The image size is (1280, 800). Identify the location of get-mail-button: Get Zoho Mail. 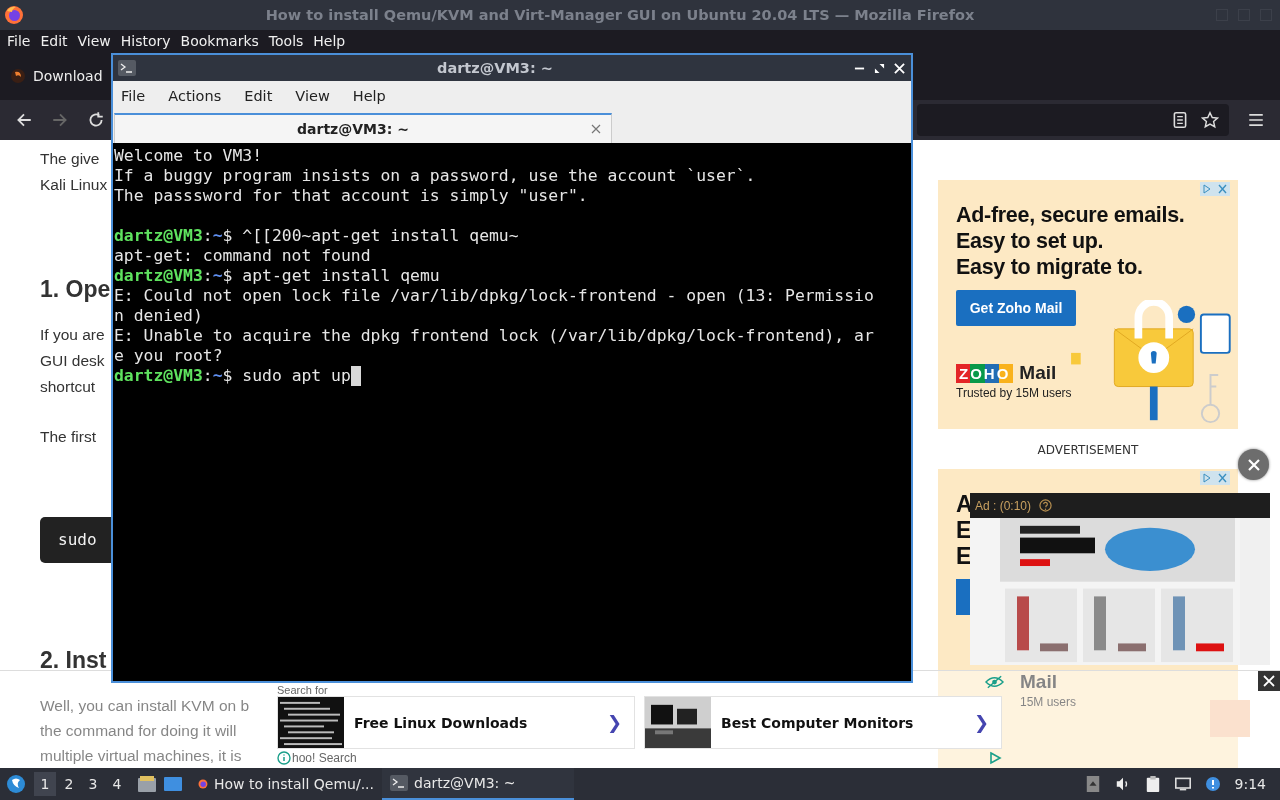
(1016, 308).